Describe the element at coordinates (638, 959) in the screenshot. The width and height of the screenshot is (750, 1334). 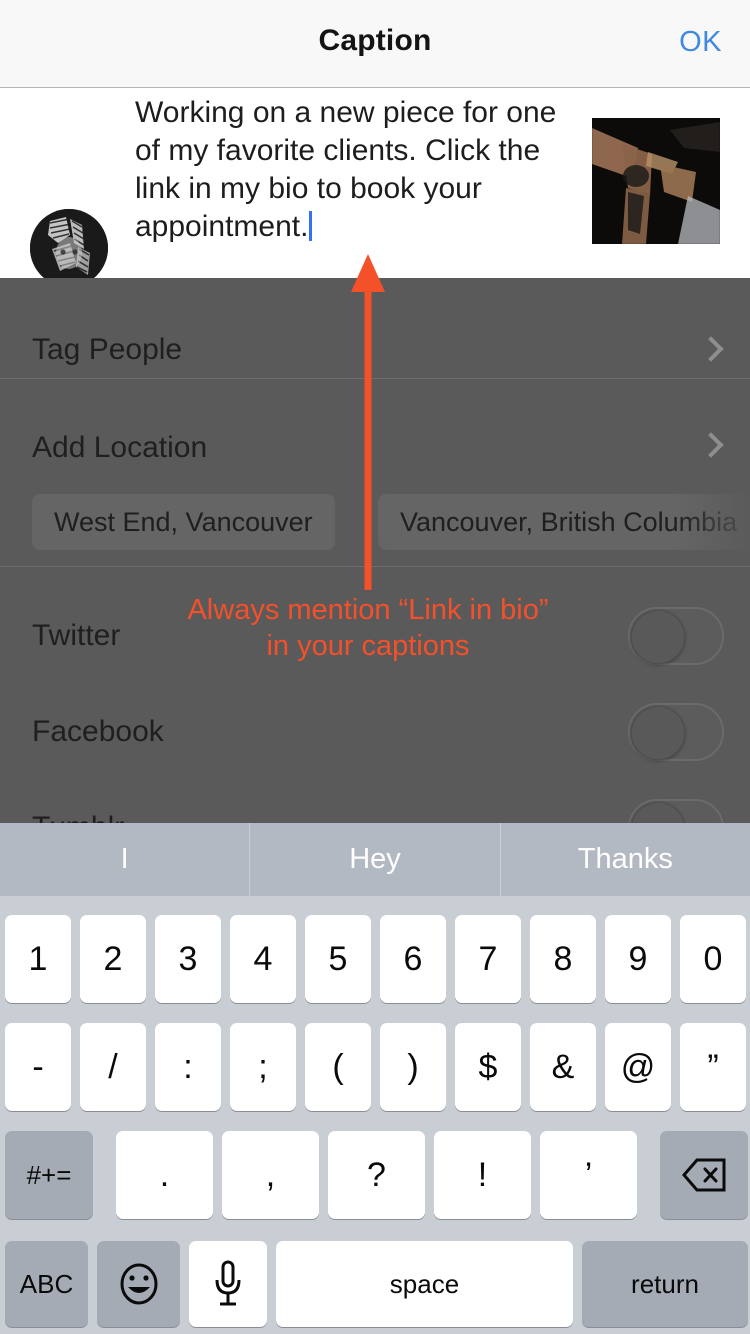
I see `key-9: 9` at that location.